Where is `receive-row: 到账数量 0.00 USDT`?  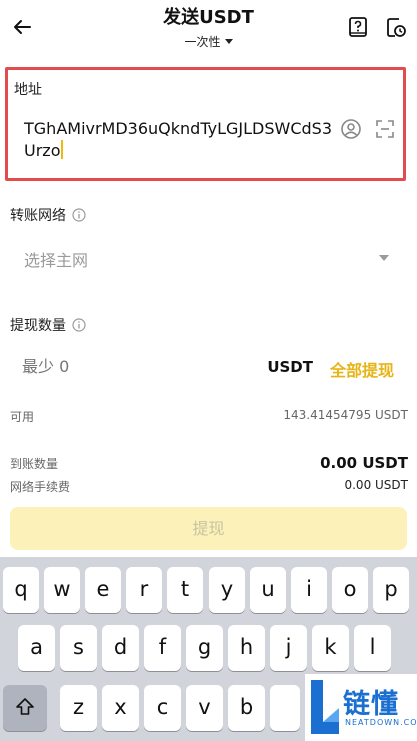
receive-row: 到账数量 0.00 USDT is located at coordinates (209, 463).